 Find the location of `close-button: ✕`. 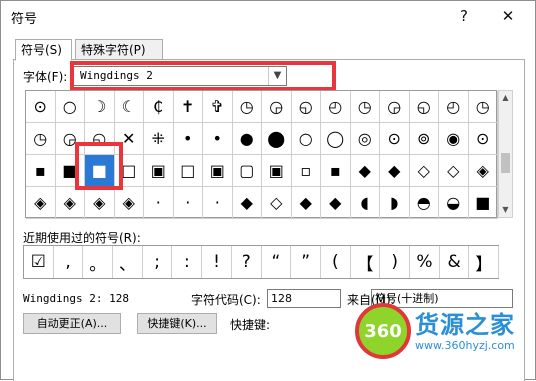

close-button: ✕ is located at coordinates (508, 16).